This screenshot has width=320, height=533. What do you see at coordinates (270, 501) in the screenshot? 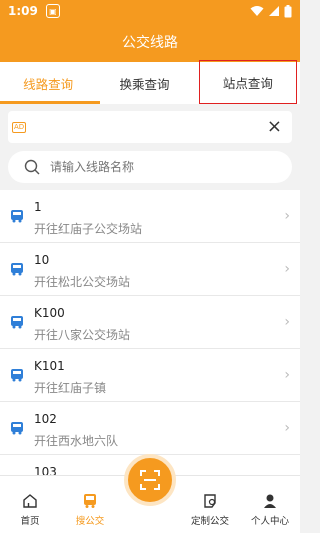
I see `user-icon` at bounding box center [270, 501].